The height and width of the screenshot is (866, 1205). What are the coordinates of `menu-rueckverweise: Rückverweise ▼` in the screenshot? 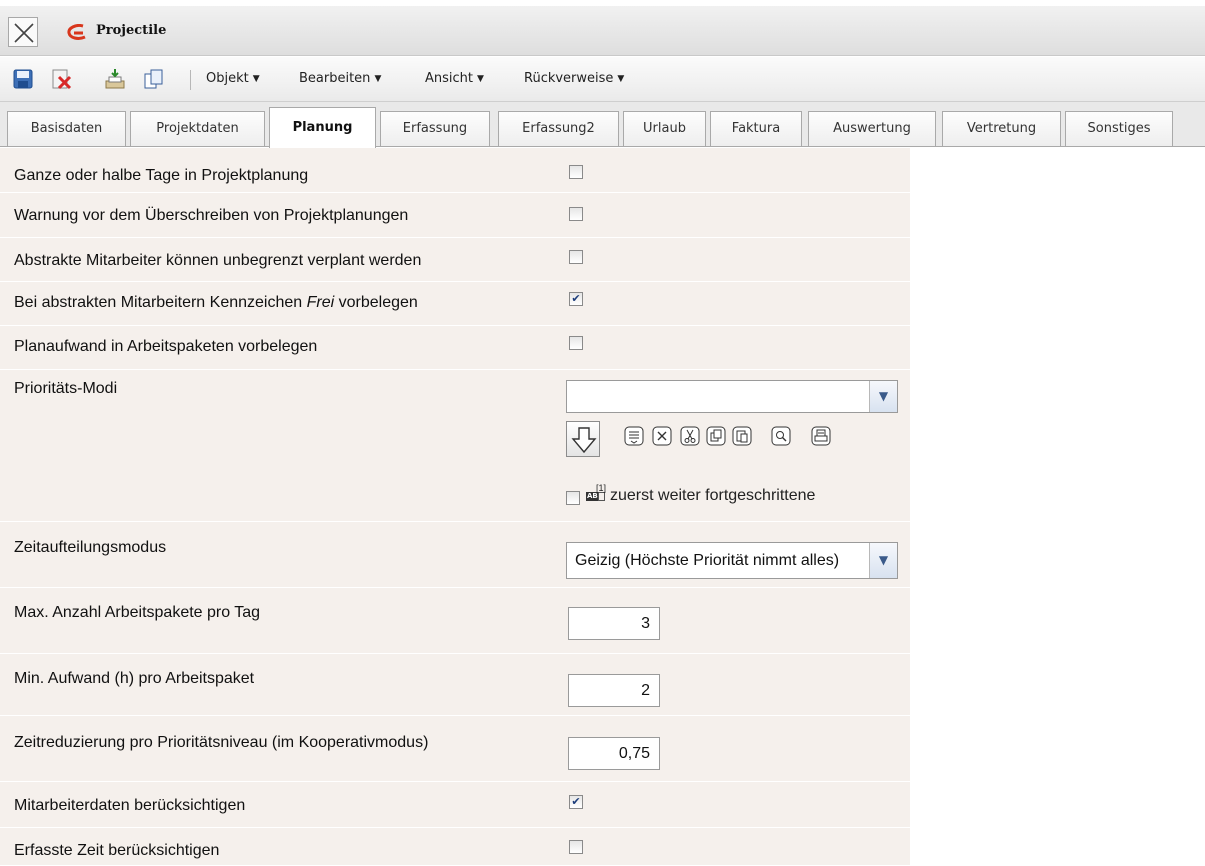 It's located at (574, 78).